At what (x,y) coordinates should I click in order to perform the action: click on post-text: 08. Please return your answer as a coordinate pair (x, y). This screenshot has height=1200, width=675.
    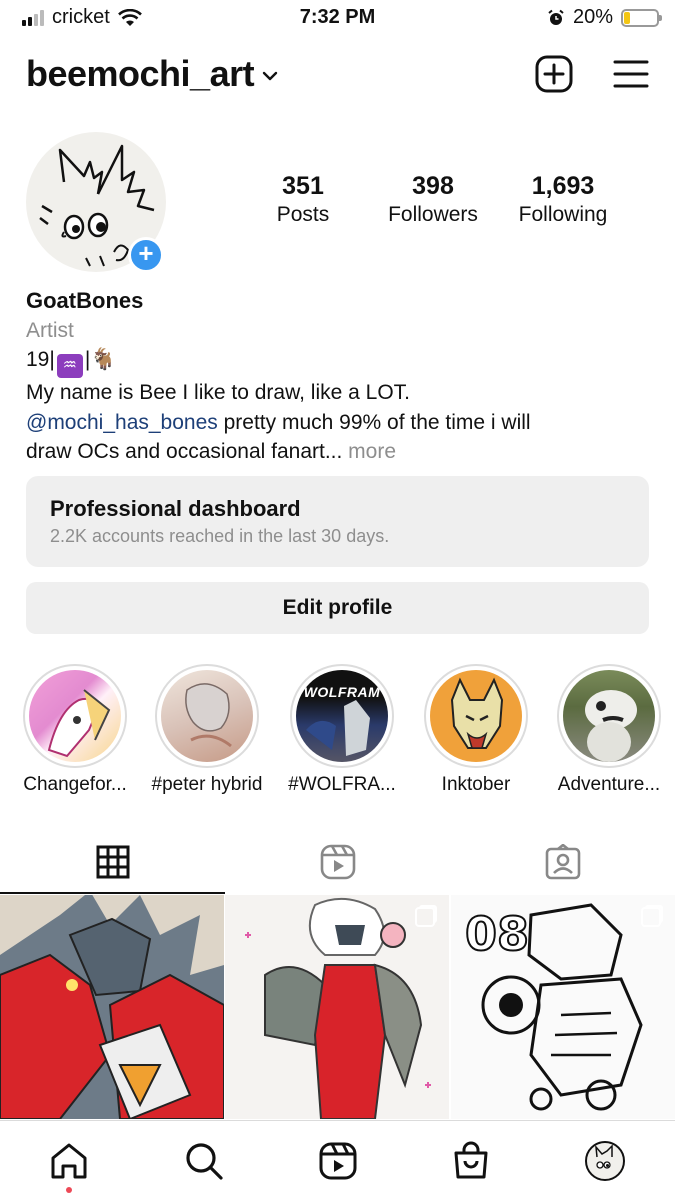
    Looking at the image, I should click on (497, 934).